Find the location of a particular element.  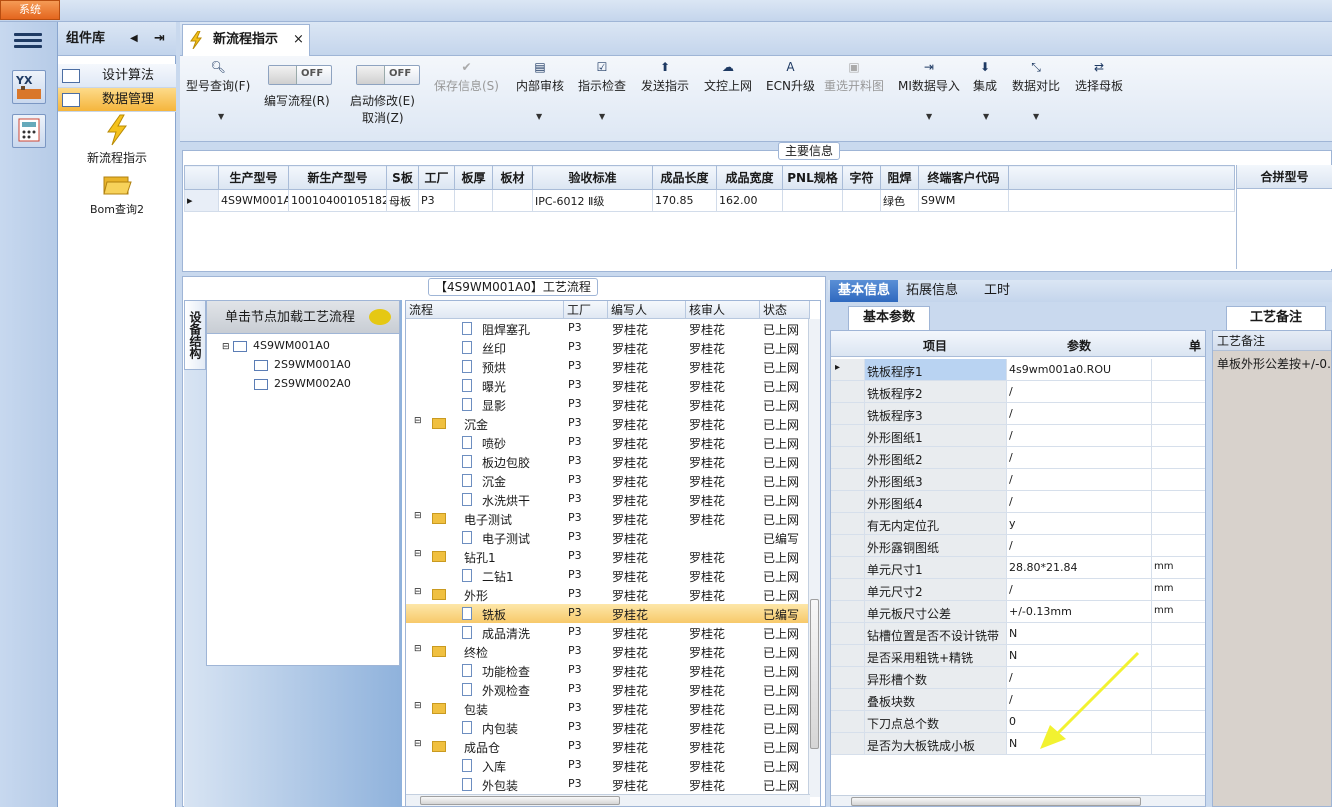

table-cell: 162.00 is located at coordinates (749, 200).